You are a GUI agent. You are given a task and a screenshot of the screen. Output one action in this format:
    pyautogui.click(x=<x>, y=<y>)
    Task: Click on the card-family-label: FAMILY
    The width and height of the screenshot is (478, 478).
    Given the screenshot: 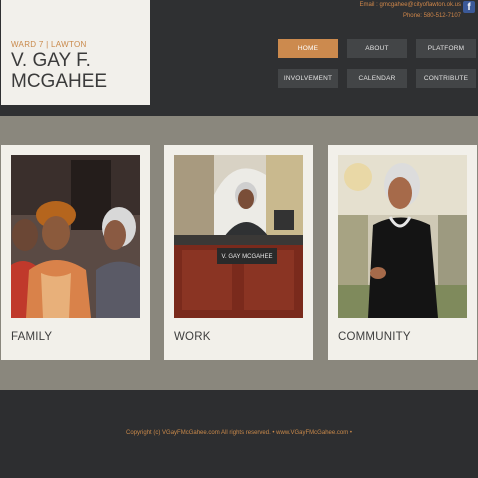 What is the action you would take?
    pyautogui.click(x=32, y=337)
    